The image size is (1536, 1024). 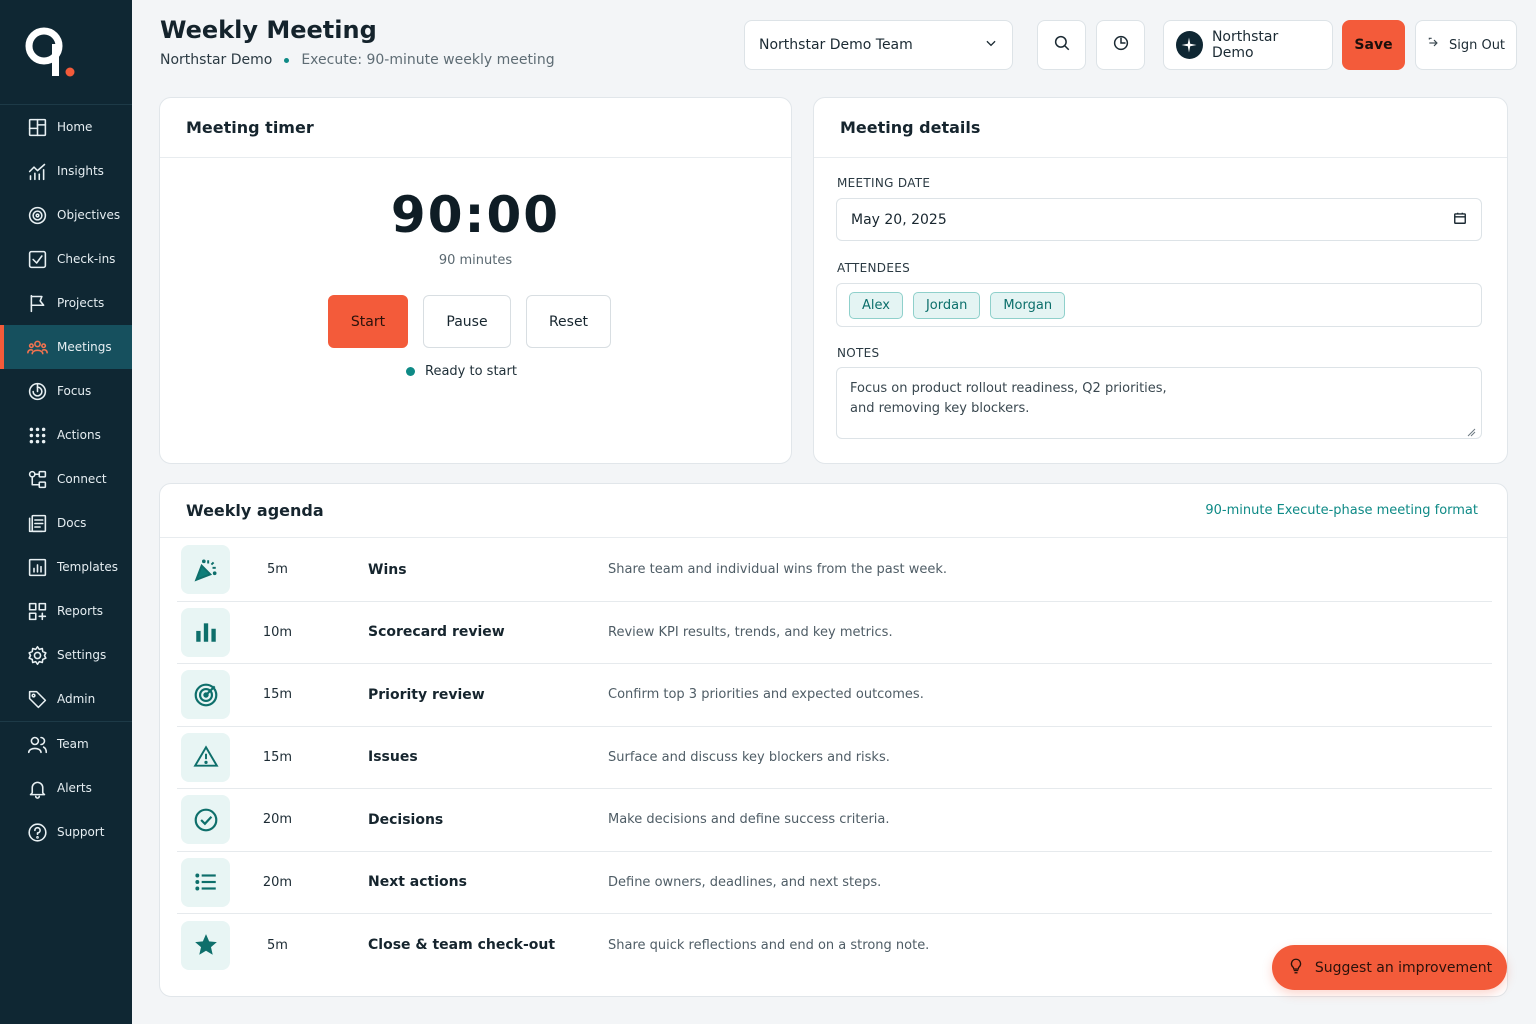 What do you see at coordinates (387, 569) in the screenshot?
I see `agenda-item-name: Wins` at bounding box center [387, 569].